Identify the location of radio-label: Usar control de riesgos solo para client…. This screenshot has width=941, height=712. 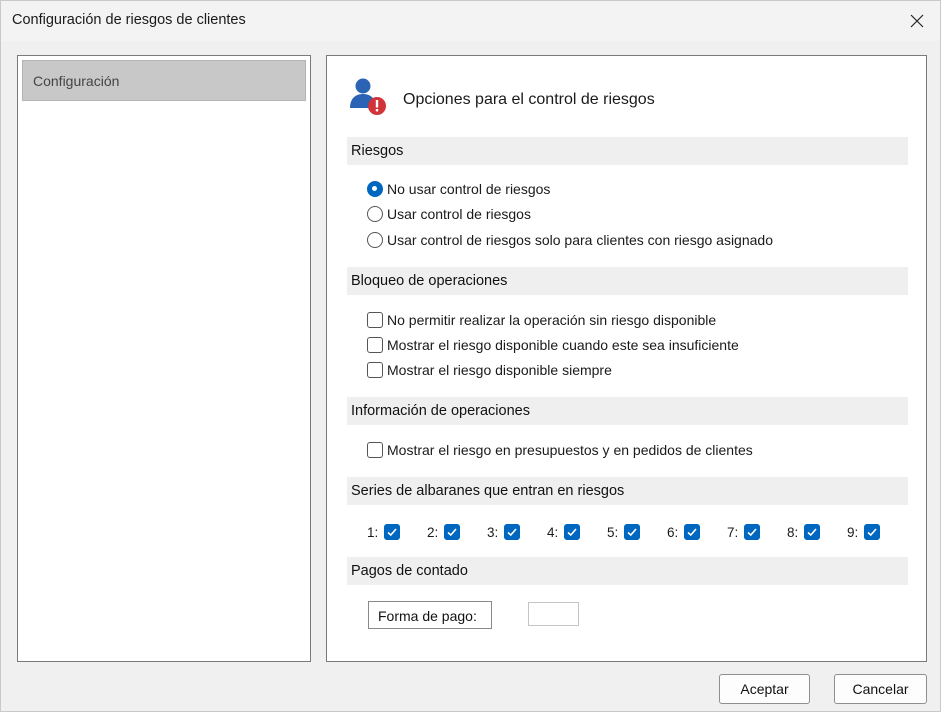
(580, 240).